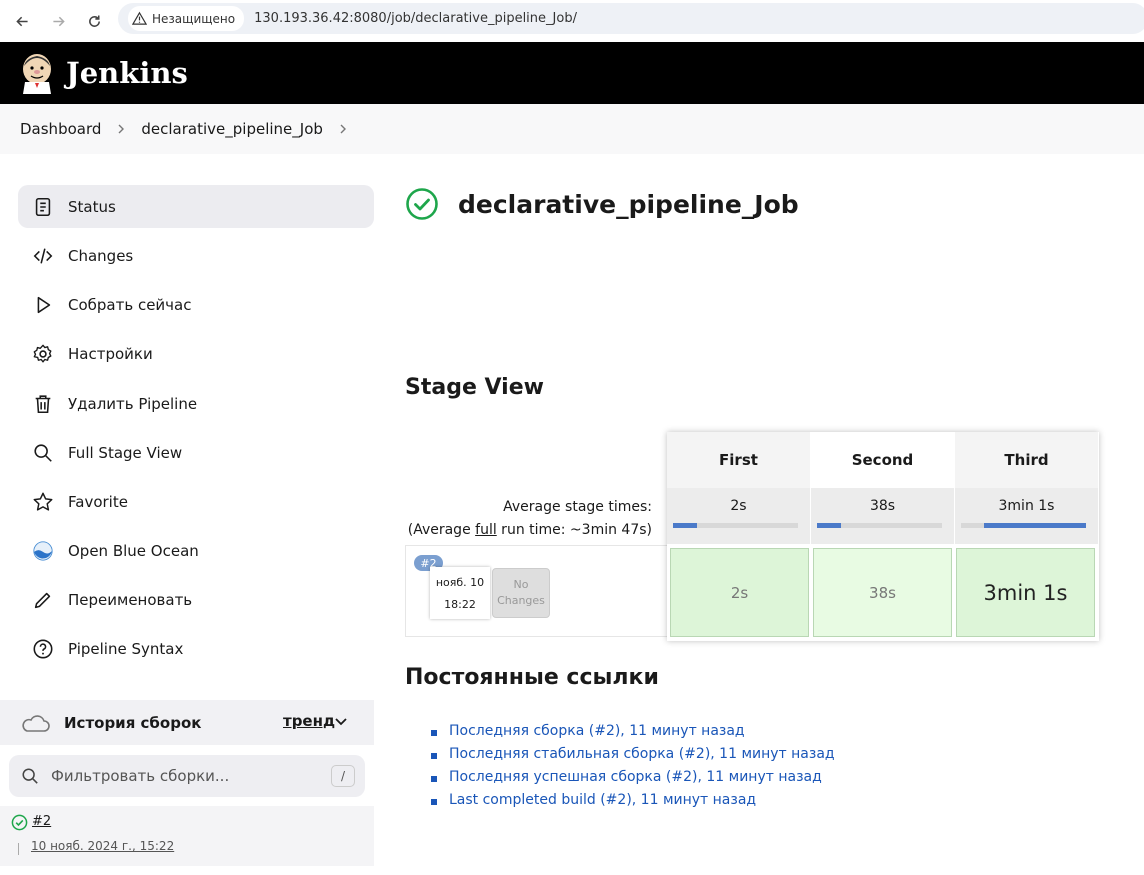 The width and height of the screenshot is (1144, 875). What do you see at coordinates (309, 721) in the screenshot?
I see `trend-link: тренд` at bounding box center [309, 721].